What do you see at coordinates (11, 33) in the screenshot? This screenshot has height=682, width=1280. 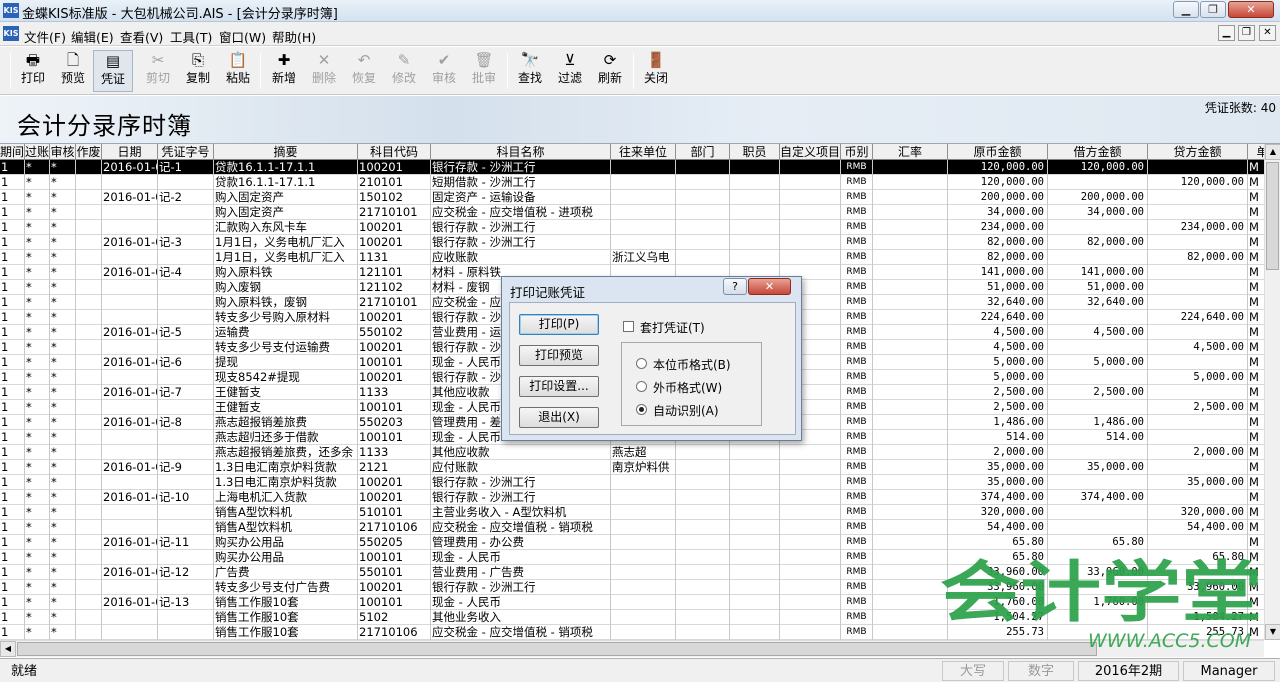 I see `document-icon: KIS` at bounding box center [11, 33].